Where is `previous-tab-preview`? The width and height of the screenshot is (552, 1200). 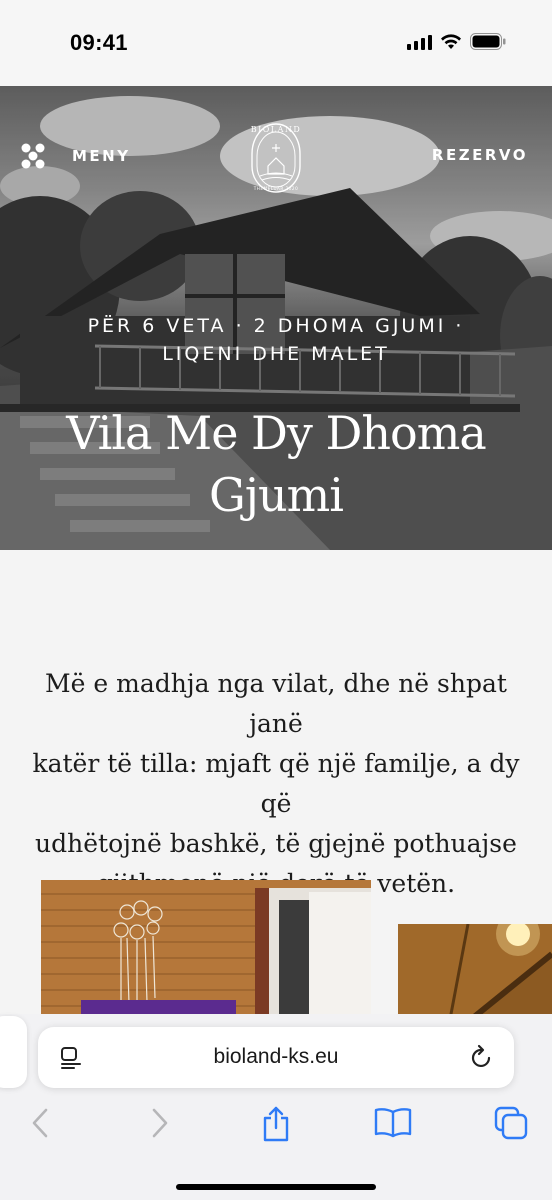 previous-tab-preview is located at coordinates (13, 1052).